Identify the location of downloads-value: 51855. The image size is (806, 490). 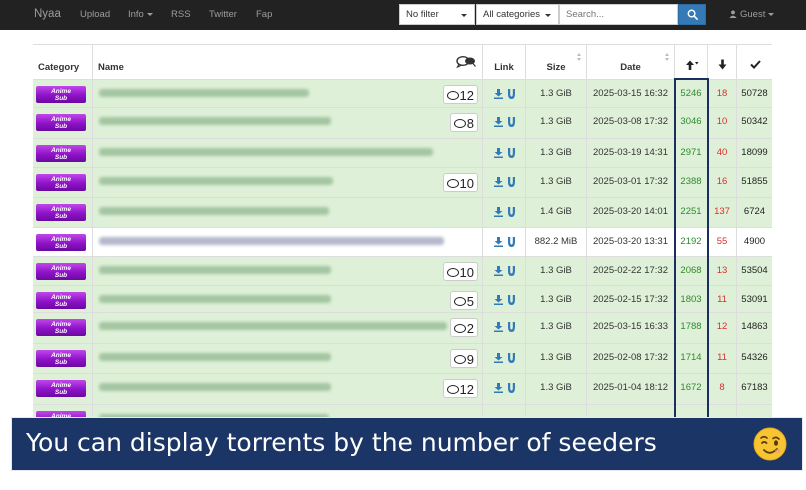
(754, 181).